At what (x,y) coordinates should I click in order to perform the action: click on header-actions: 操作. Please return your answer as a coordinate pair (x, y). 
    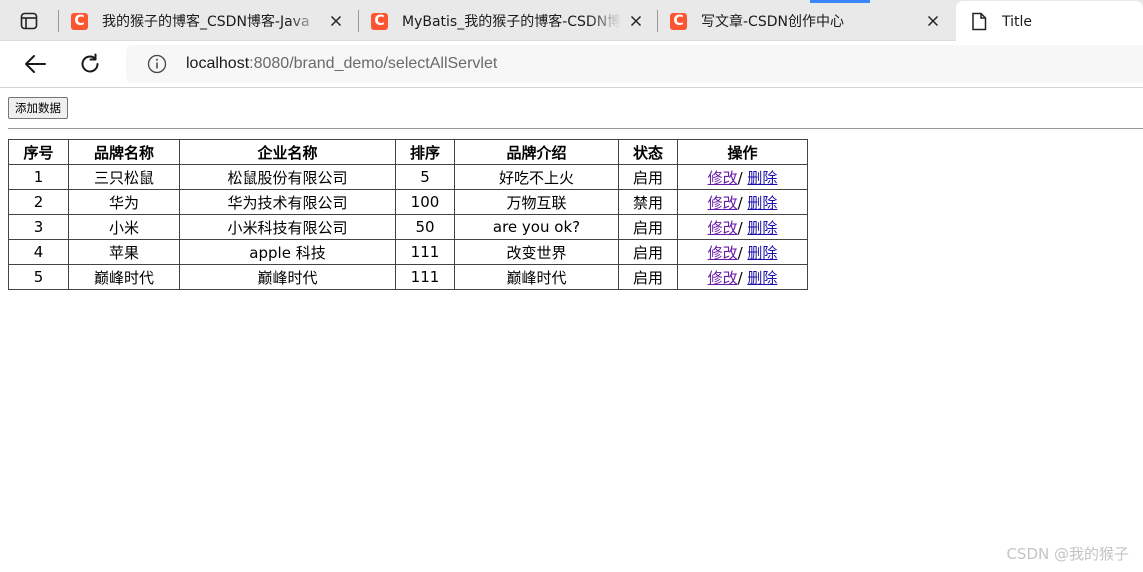
    Looking at the image, I should click on (742, 152).